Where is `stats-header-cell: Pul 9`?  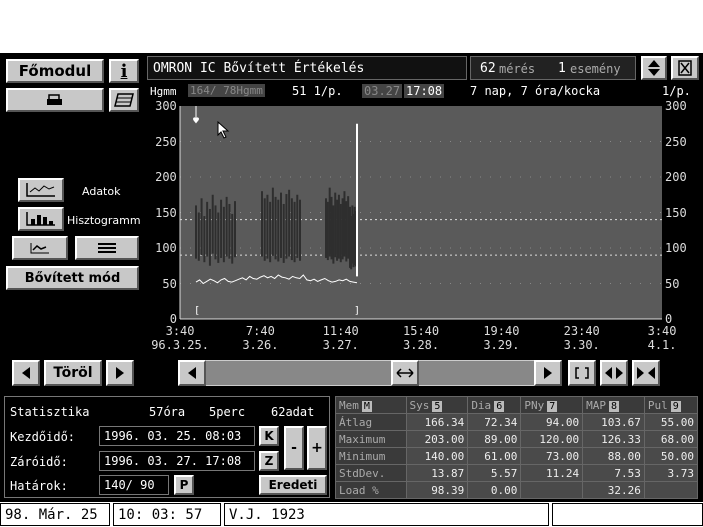 stats-header-cell: Pul 9 is located at coordinates (671, 405).